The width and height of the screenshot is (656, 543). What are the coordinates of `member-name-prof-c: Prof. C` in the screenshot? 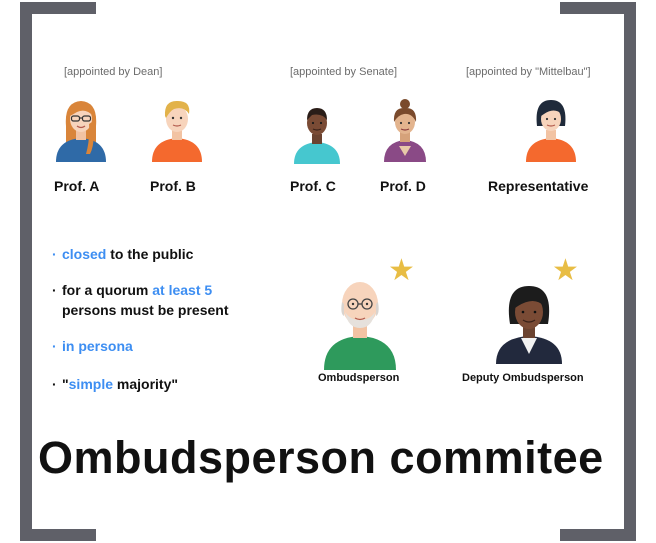 It's located at (313, 186).